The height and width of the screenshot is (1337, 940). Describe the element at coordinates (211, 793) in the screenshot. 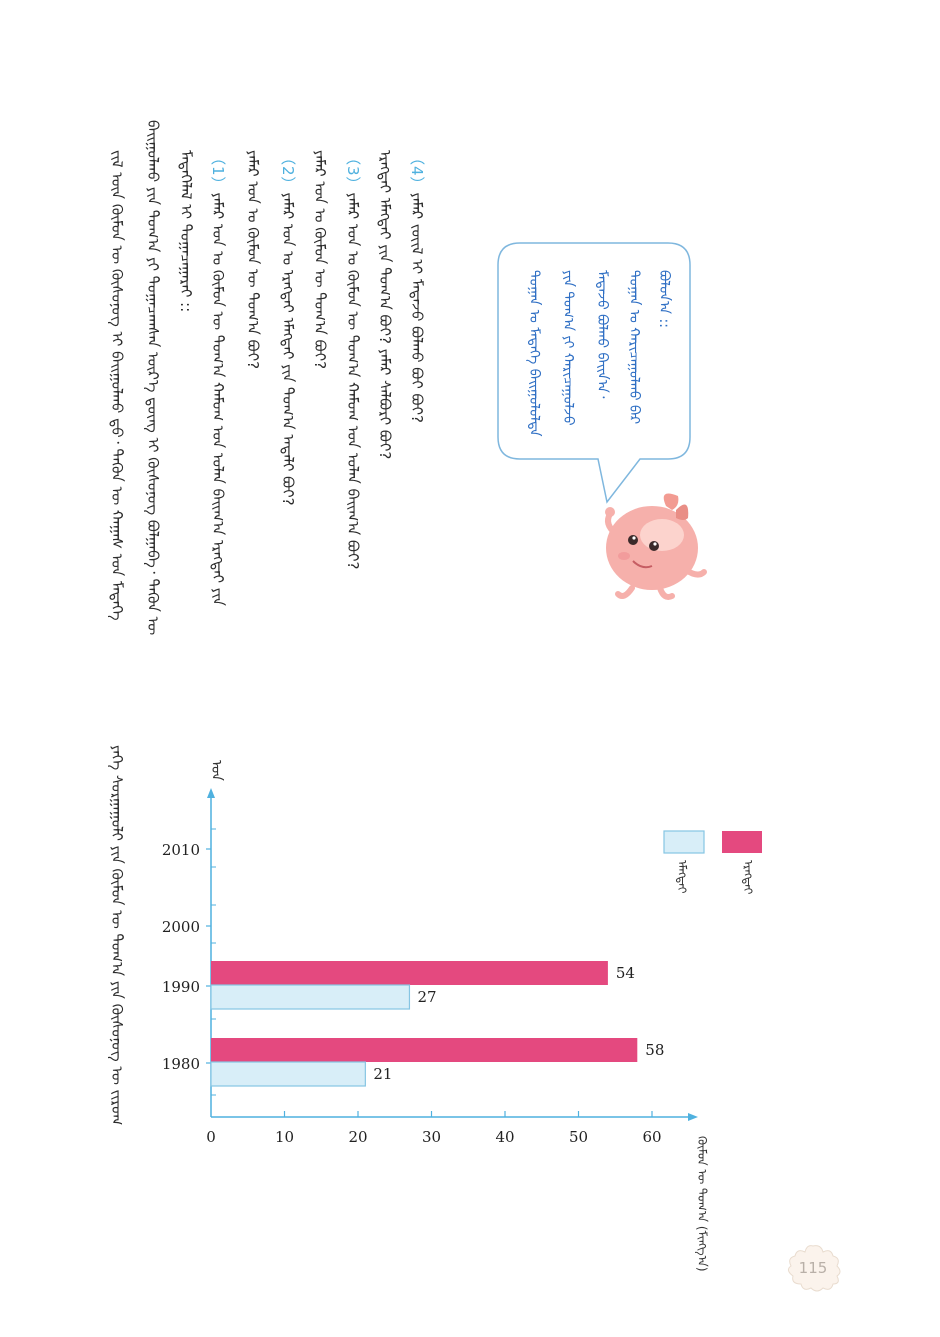

I see `category-axis-arrow-icon` at that location.